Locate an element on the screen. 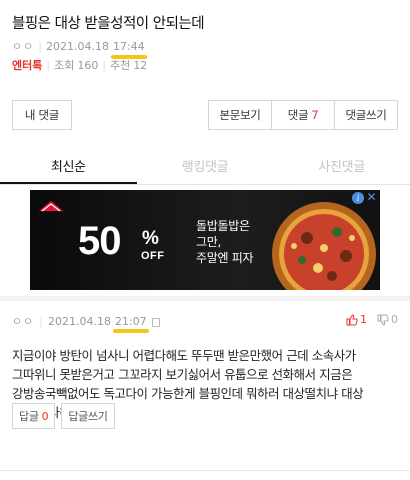  comment-sort-tabs: 최신순 랭킹댓글 사진댓글 is located at coordinates (205, 168).